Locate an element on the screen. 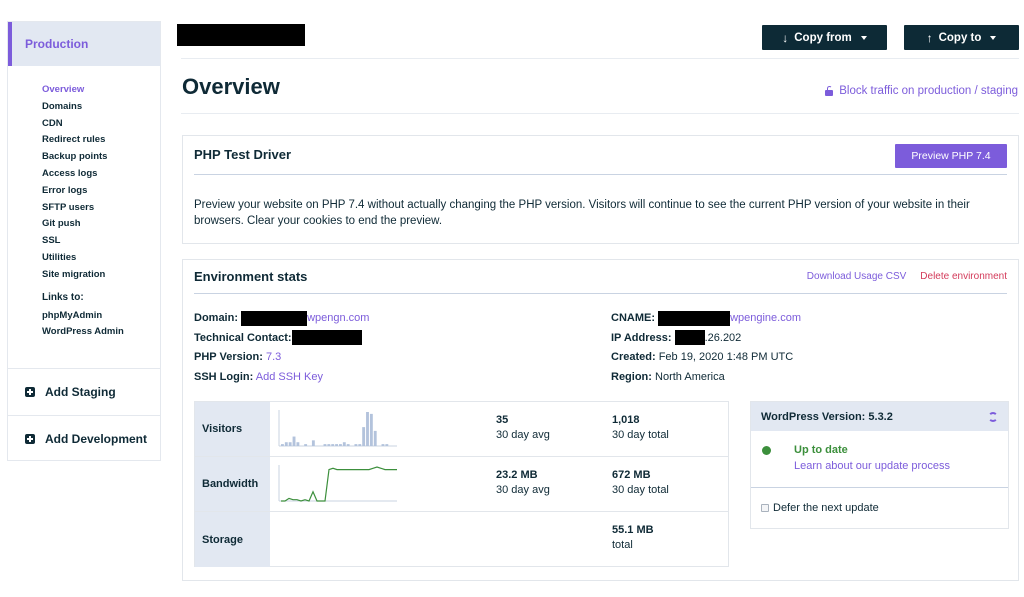 The width and height of the screenshot is (1024, 597). sidebar-item-ssl: SSL is located at coordinates (101, 241).